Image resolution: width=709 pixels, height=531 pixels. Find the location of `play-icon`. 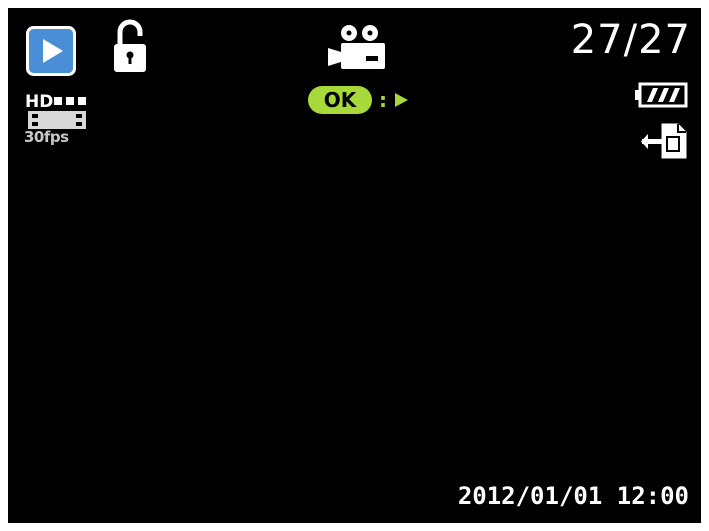

play-icon is located at coordinates (401, 100).